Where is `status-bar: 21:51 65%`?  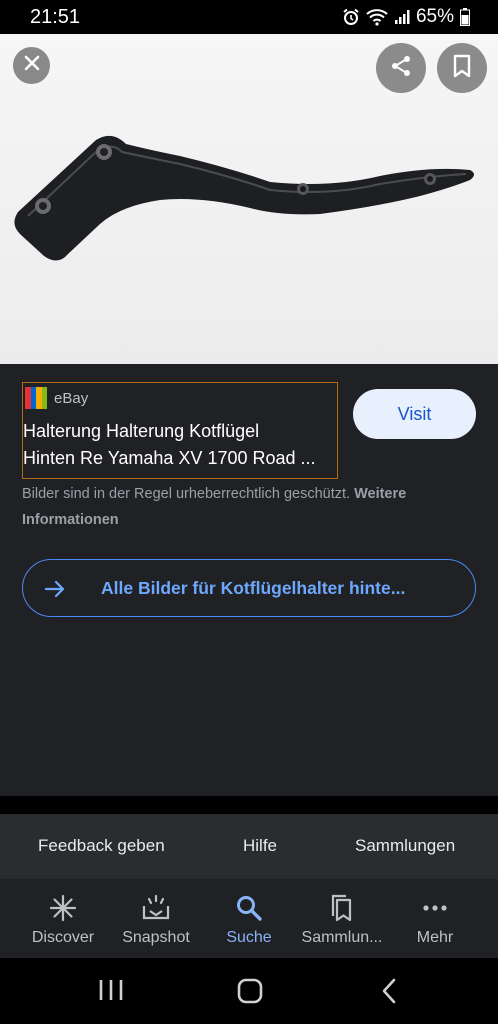 status-bar: 21:51 65% is located at coordinates (249, 17).